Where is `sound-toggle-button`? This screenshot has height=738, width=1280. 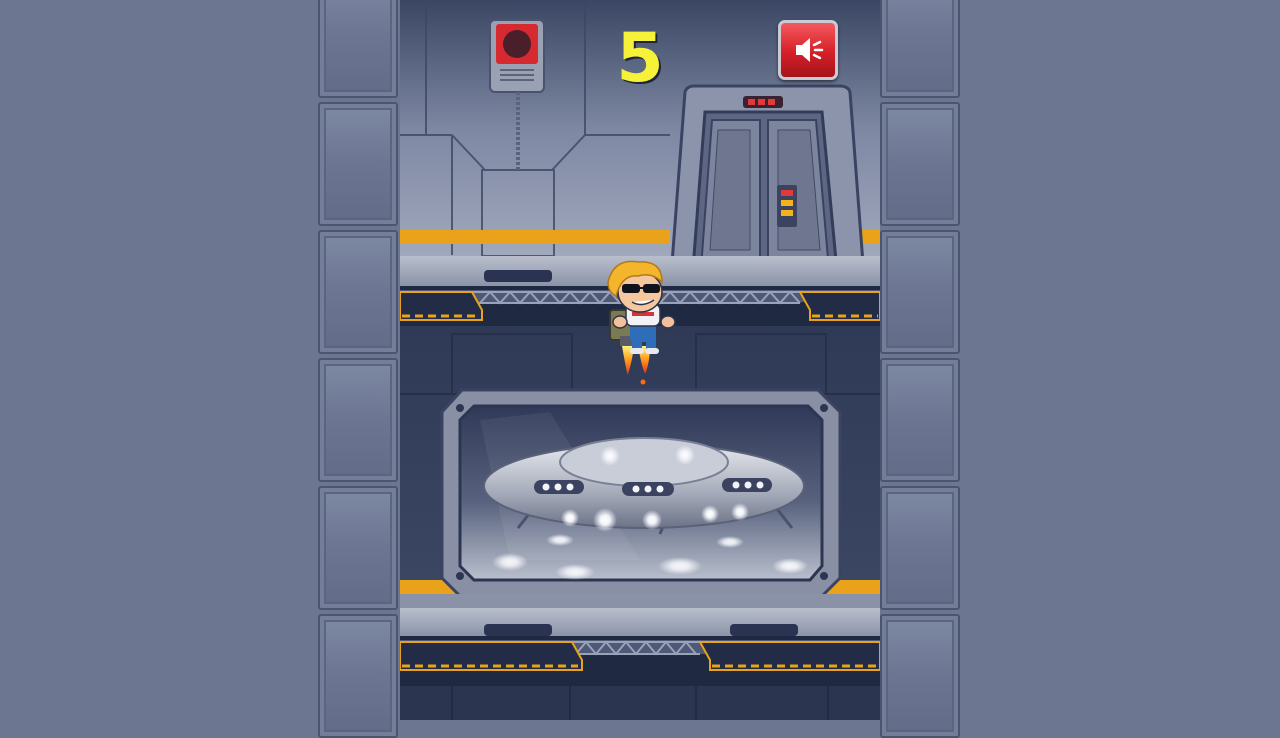 sound-toggle-button is located at coordinates (808, 50).